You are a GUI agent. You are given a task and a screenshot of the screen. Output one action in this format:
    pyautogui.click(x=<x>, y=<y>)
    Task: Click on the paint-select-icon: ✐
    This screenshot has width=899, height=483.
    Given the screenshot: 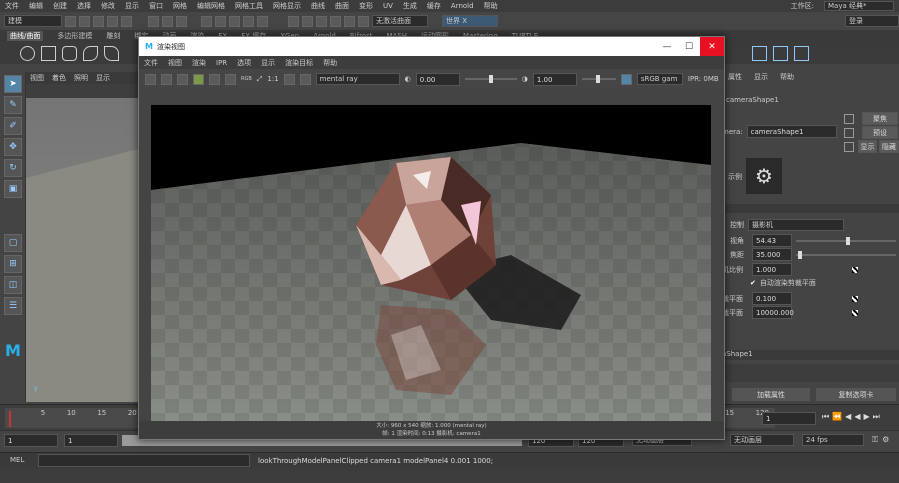 What is the action you would take?
    pyautogui.click(x=13, y=126)
    